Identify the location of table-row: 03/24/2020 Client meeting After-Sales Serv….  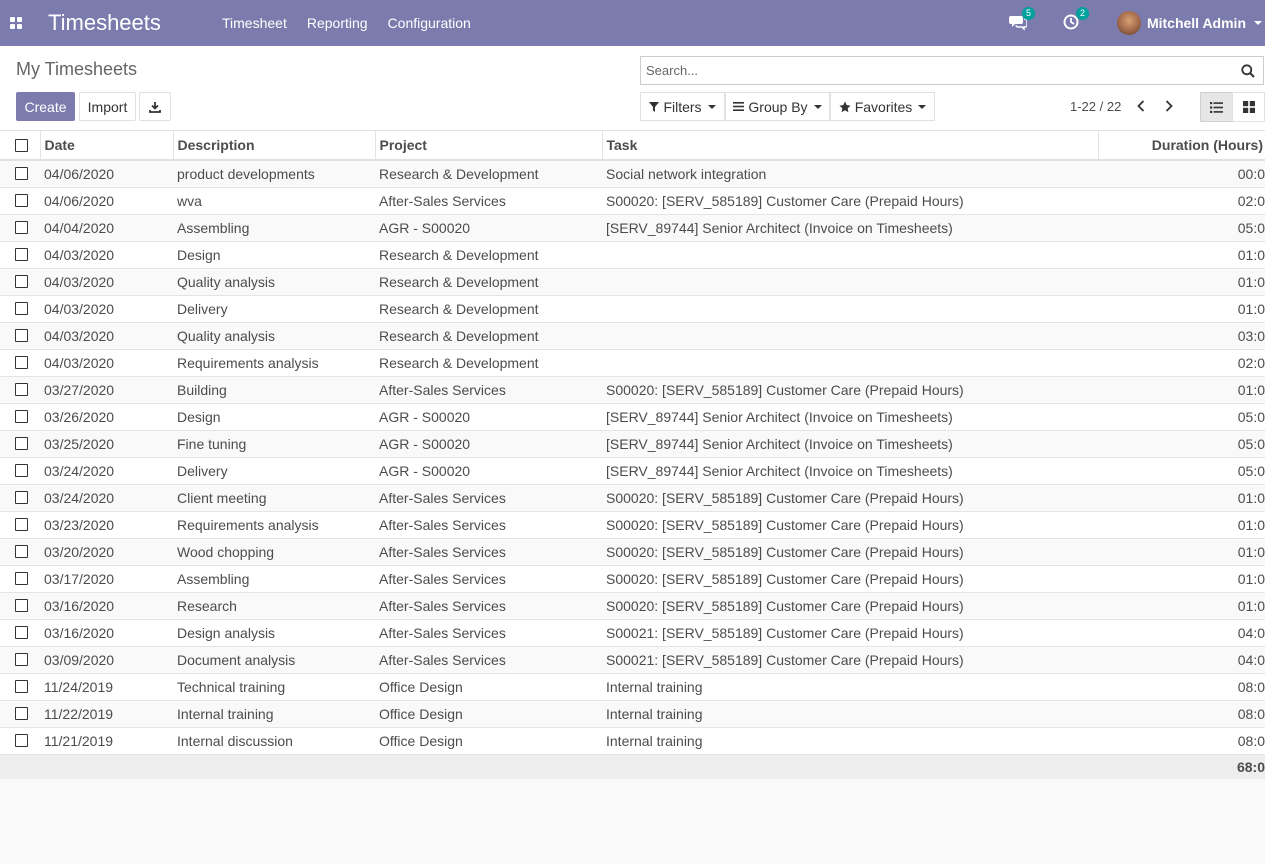
(632, 498).